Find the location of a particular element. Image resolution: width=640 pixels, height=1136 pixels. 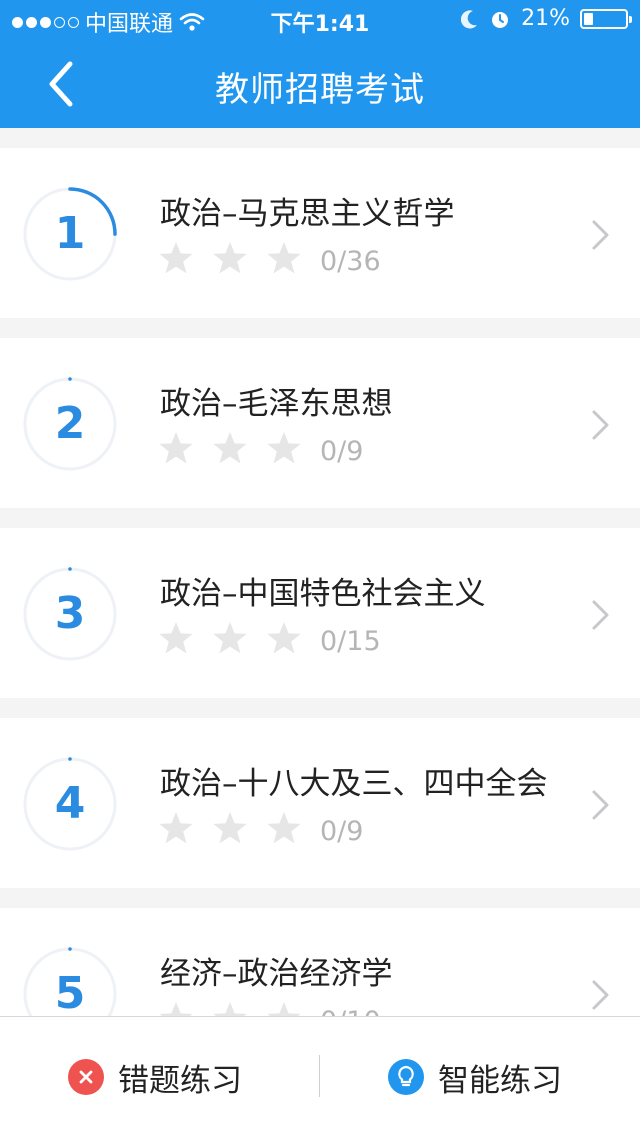

progress-ring: 1 is located at coordinates (70, 234).